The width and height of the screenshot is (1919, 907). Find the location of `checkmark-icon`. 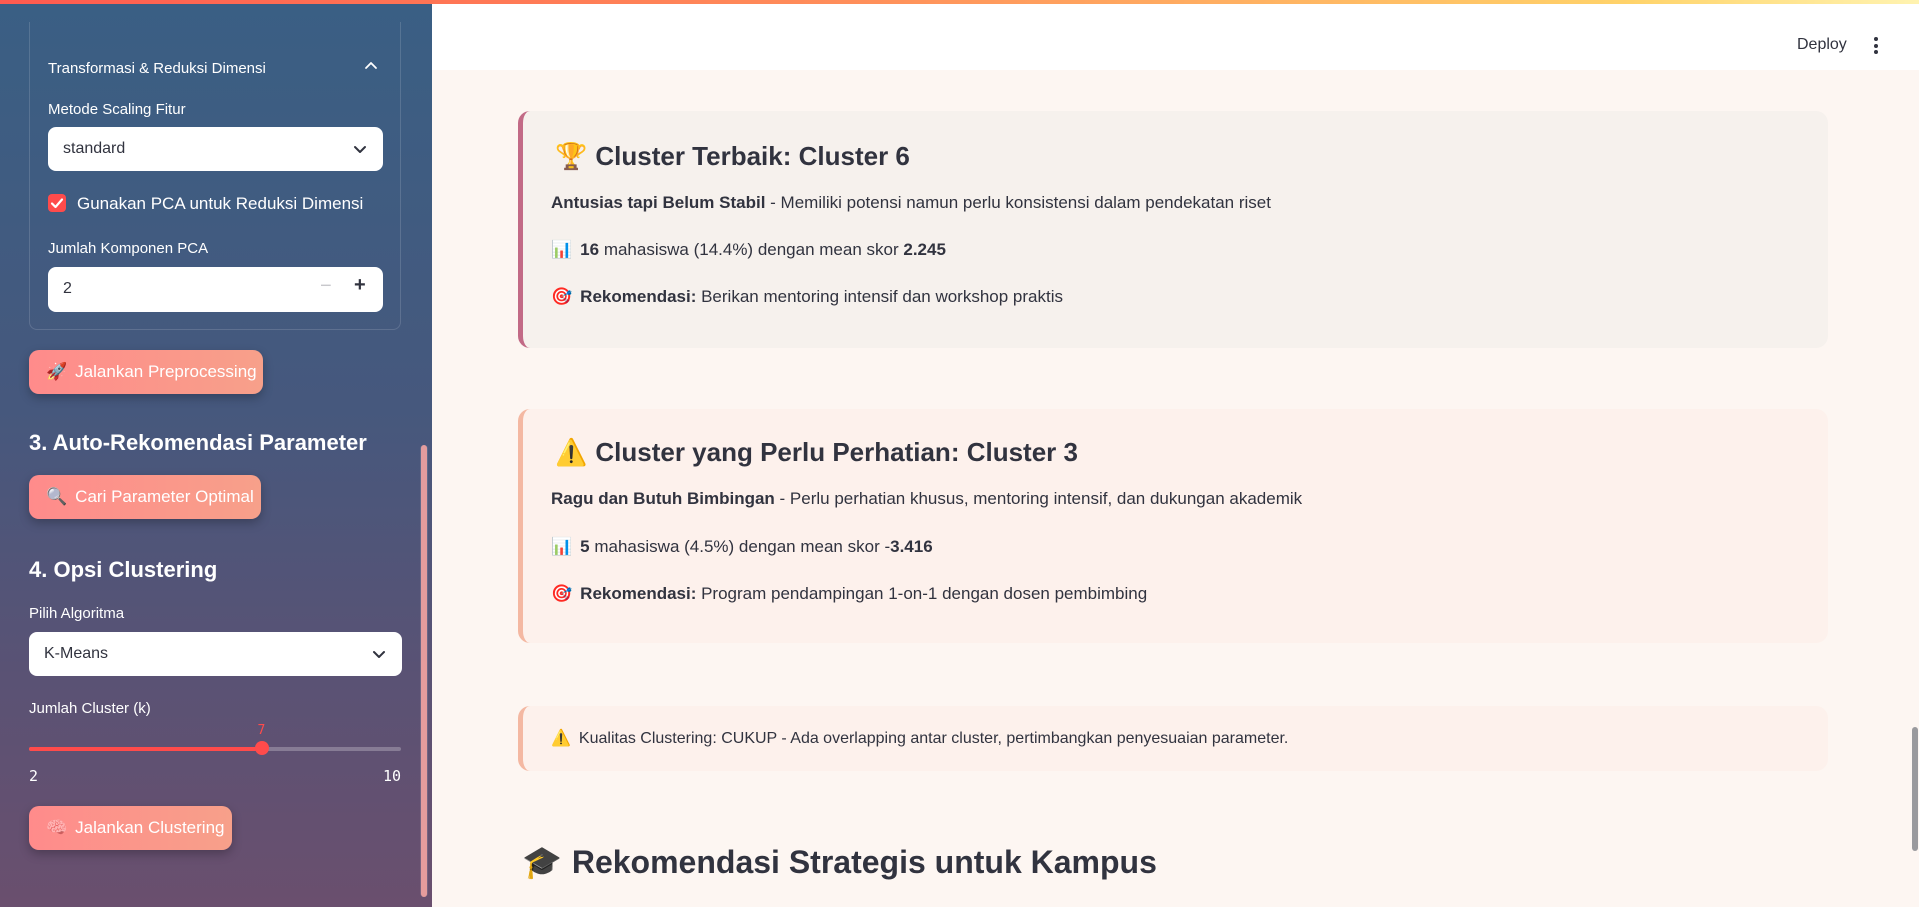

checkmark-icon is located at coordinates (57, 203).